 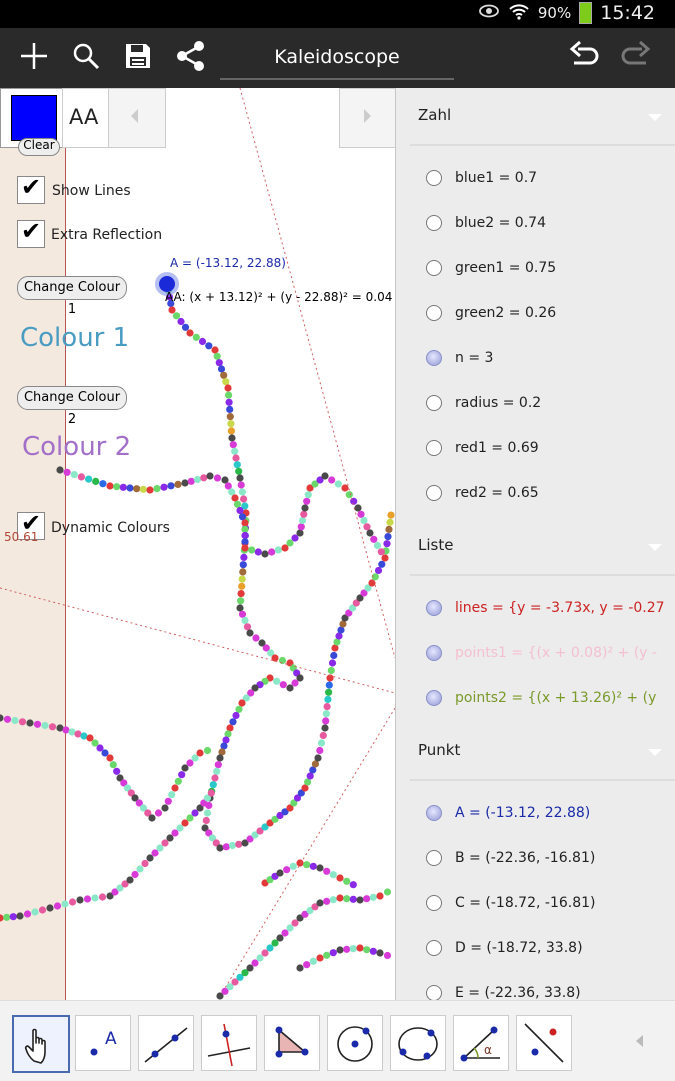 What do you see at coordinates (137, 118) in the screenshot?
I see `stylebar-collapse-button` at bounding box center [137, 118].